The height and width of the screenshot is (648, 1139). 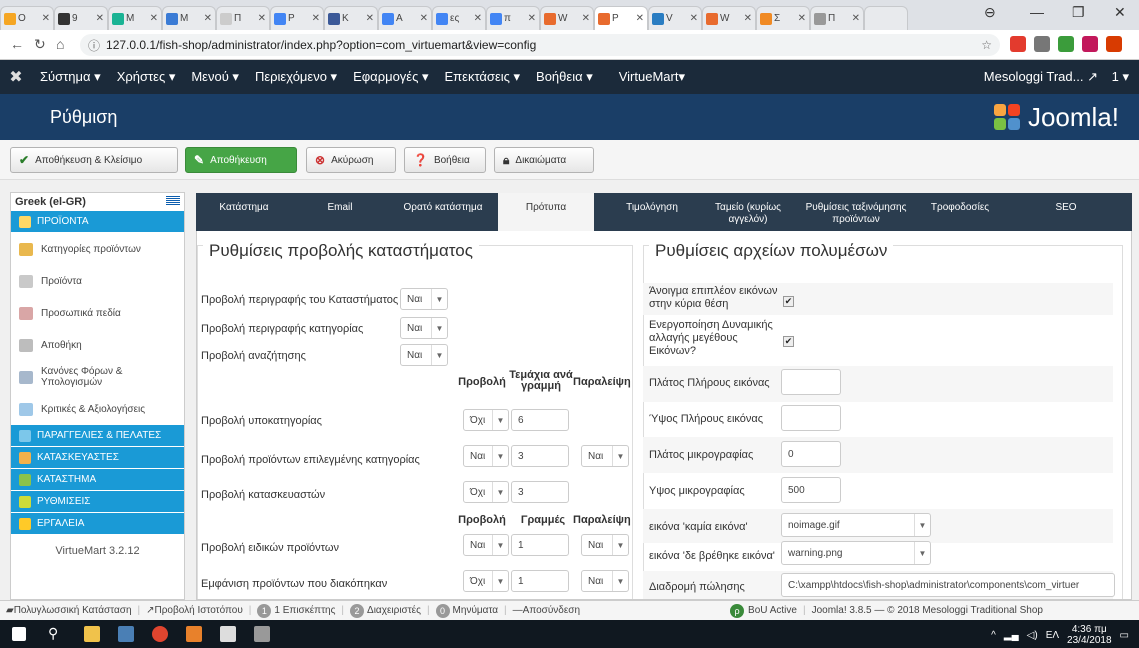 What do you see at coordinates (241, 160) in the screenshot?
I see `save-button: ✎ Αποθήκευση` at bounding box center [241, 160].